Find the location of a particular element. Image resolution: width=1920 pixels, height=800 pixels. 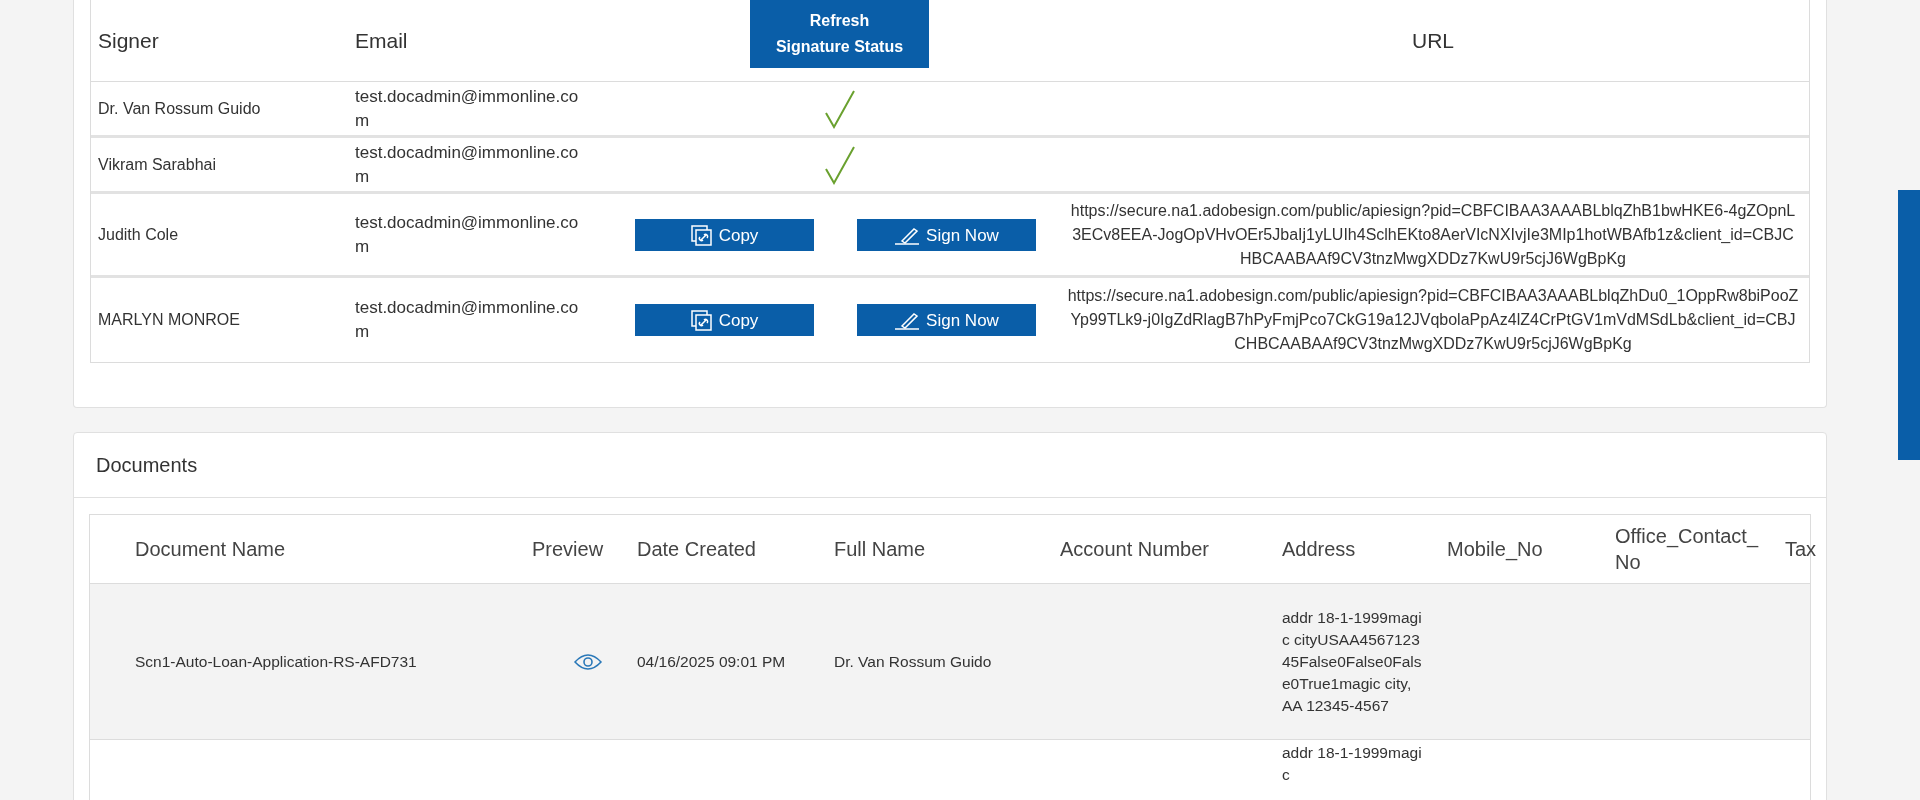

signer-name: Dr. Van Rossum Guido is located at coordinates (179, 108).